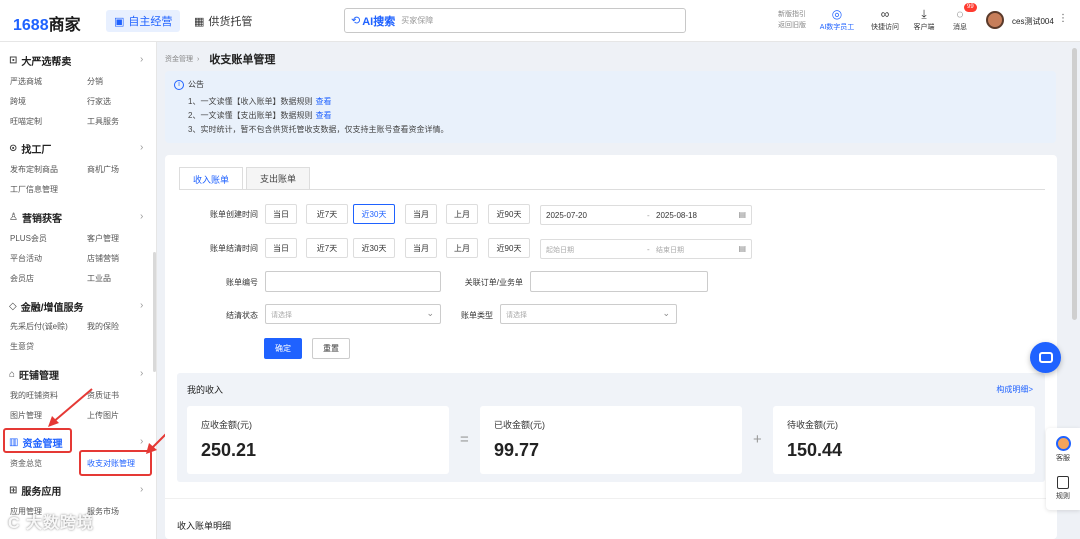 Image resolution: width=1080 pixels, height=539 pixels. Describe the element at coordinates (226, 425) in the screenshot. I see `receivable-label: 应收金额(元)` at that location.